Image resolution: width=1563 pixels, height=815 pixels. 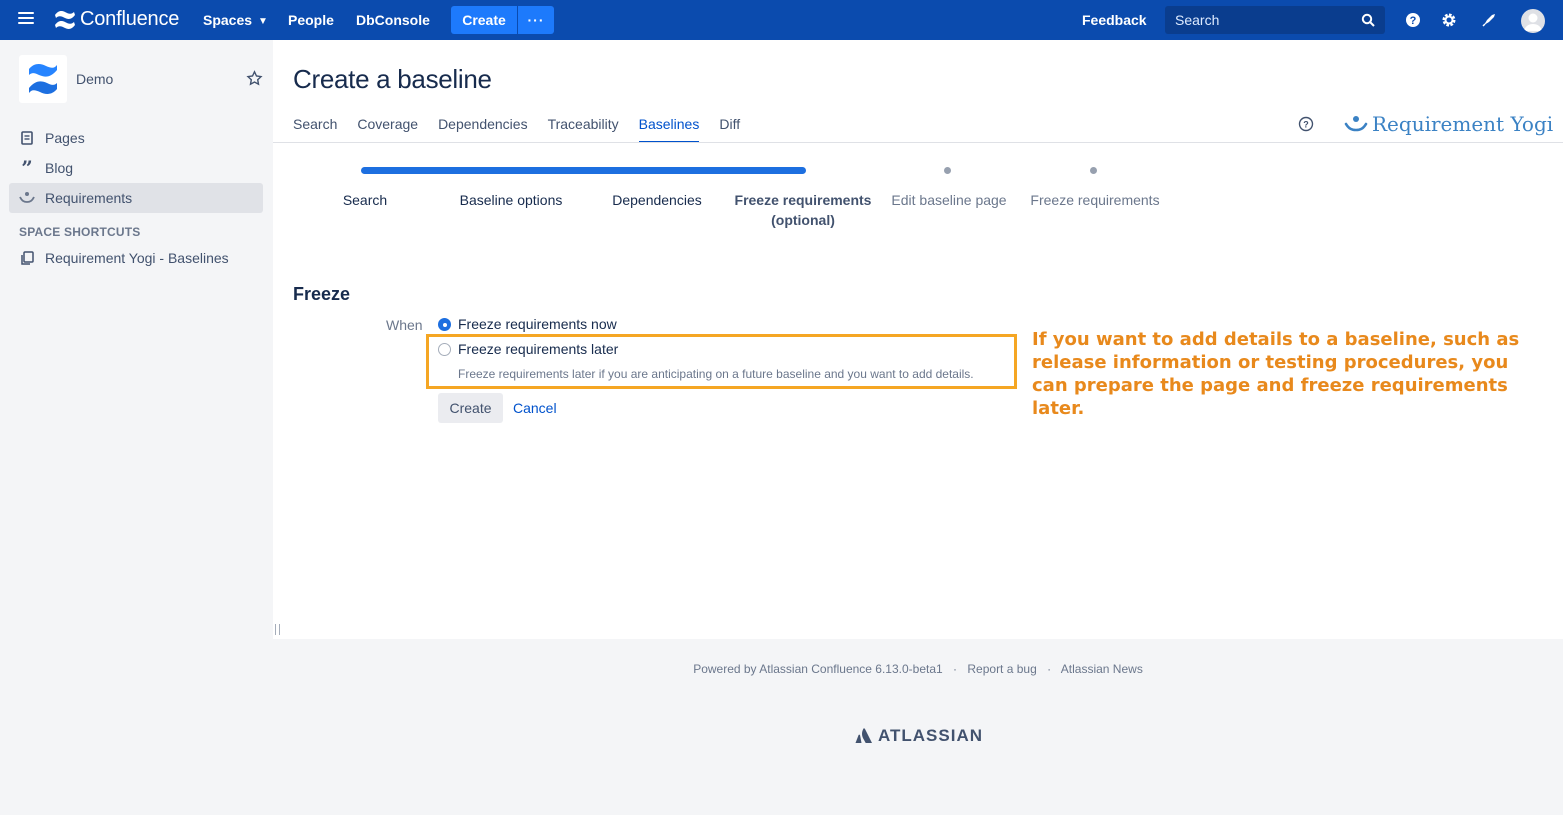 I want to click on tabs-divider, so click(x=918, y=142).